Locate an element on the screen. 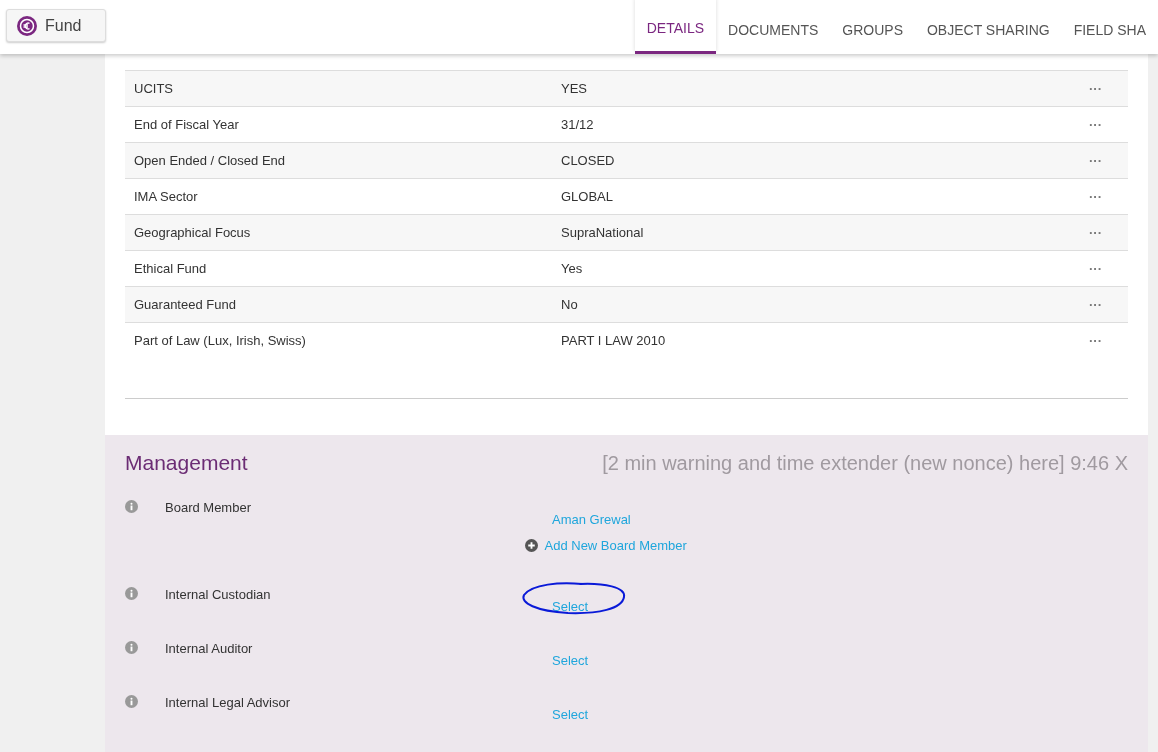 The height and width of the screenshot is (752, 1158). tab: OBJECT SHARING is located at coordinates (988, 27).